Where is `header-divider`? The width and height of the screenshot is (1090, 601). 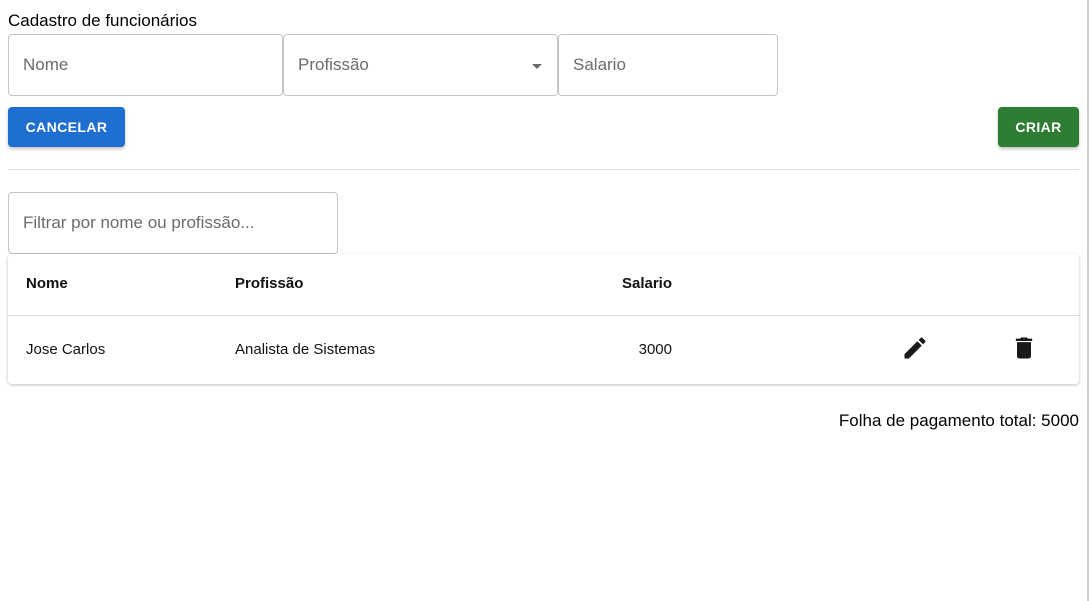
header-divider is located at coordinates (543, 315).